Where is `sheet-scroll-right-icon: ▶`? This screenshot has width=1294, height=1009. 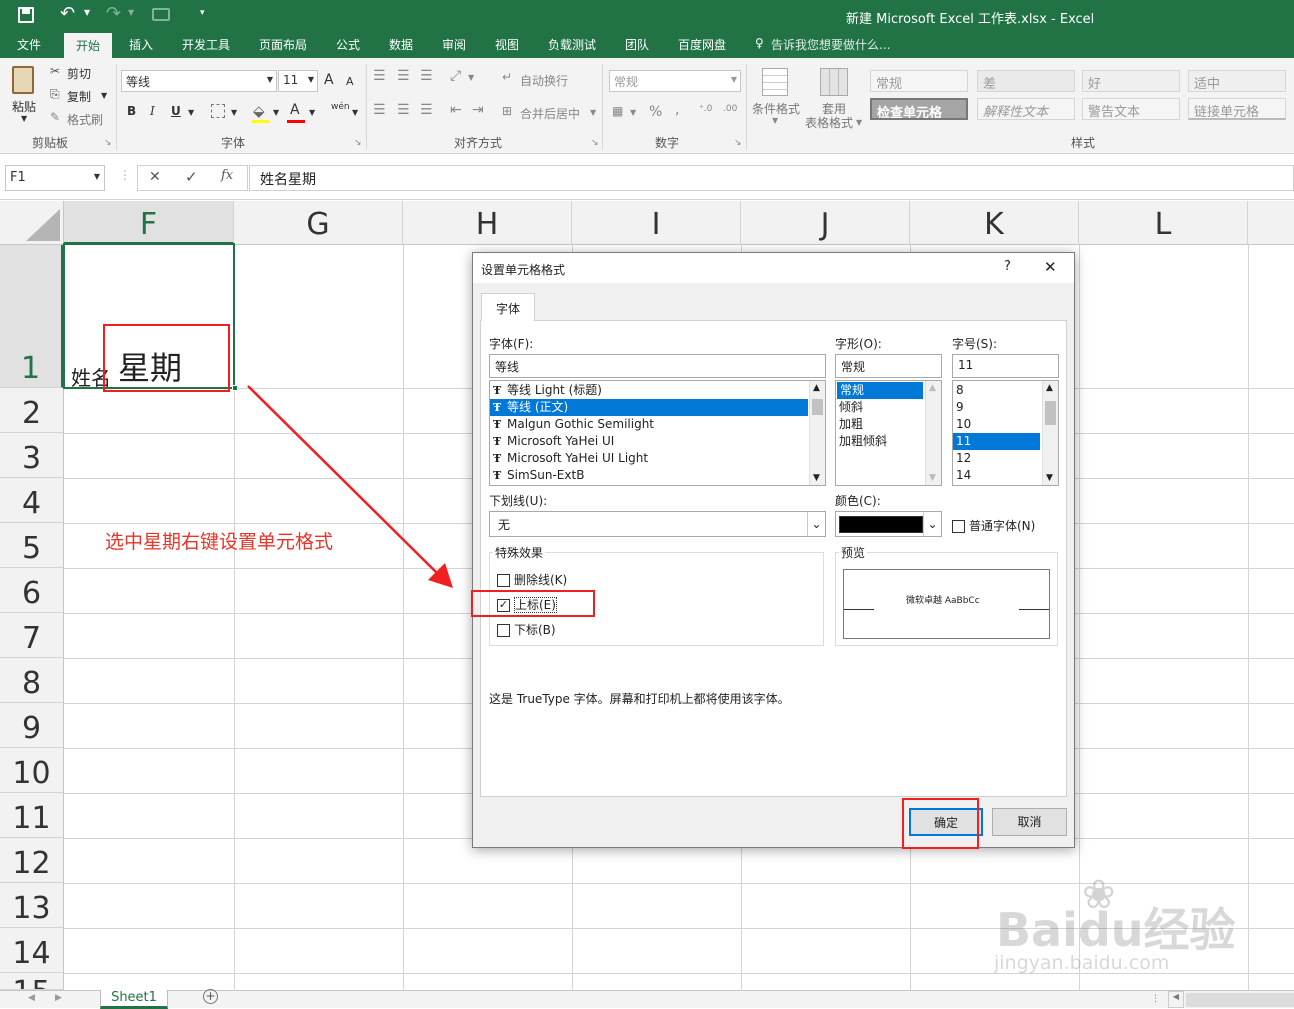
sheet-scroll-right-icon: ▶ is located at coordinates (58, 998).